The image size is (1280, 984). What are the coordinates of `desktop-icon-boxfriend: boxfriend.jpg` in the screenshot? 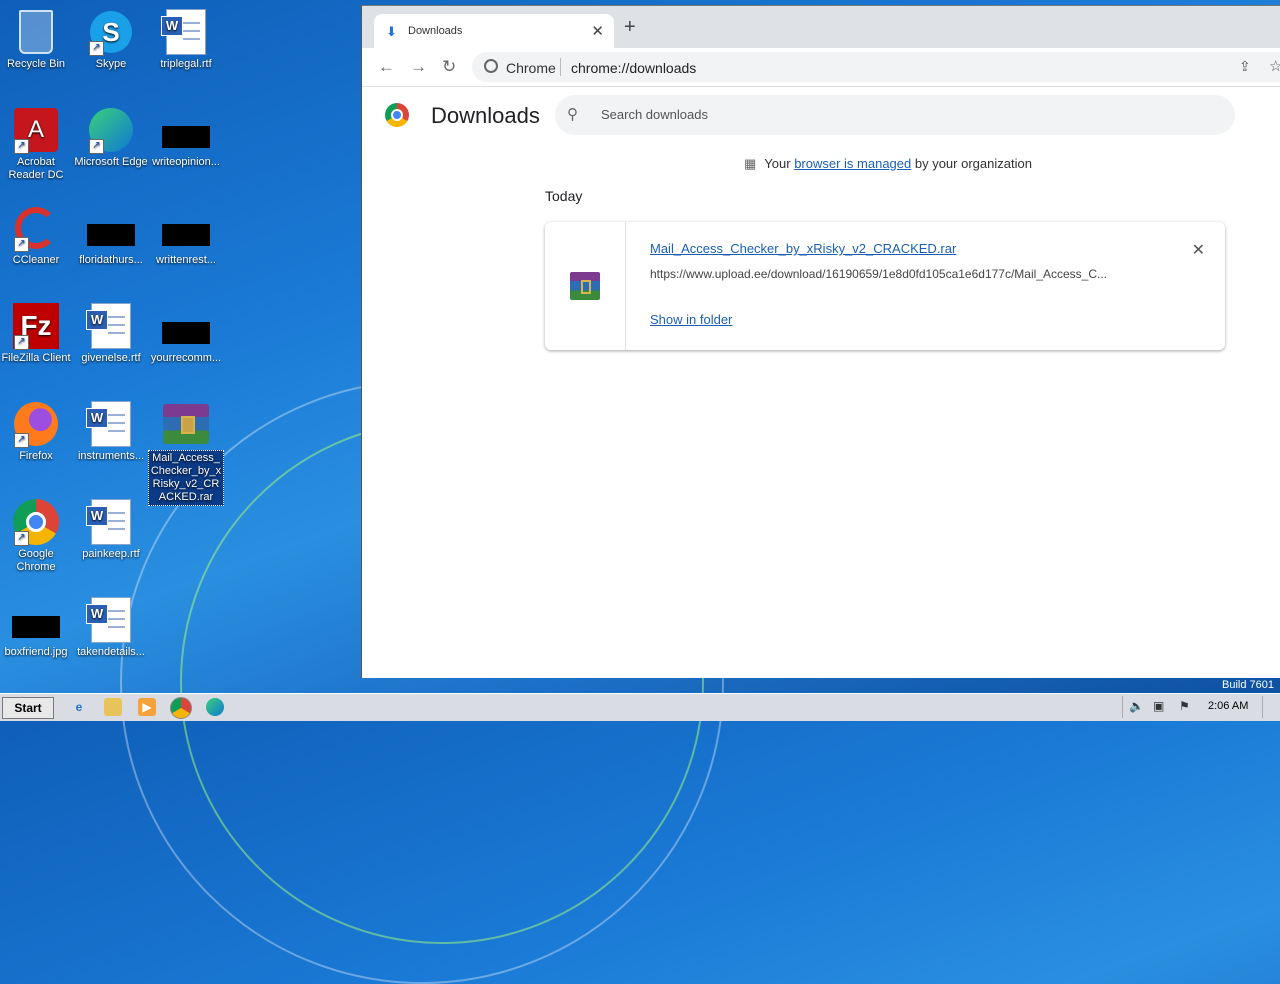 It's located at (37, 627).